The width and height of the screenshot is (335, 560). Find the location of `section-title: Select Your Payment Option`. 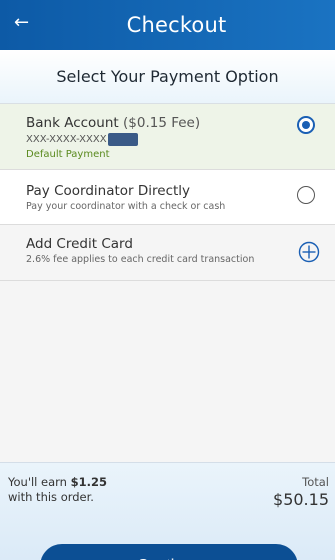

section-title: Select Your Payment Option is located at coordinates (167, 76).